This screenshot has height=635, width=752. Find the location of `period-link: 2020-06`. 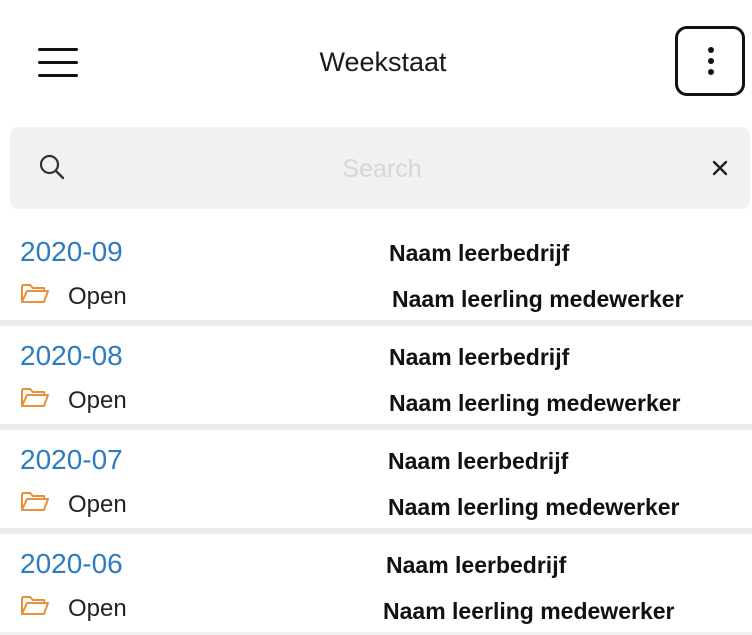

period-link: 2020-06 is located at coordinates (71, 564).